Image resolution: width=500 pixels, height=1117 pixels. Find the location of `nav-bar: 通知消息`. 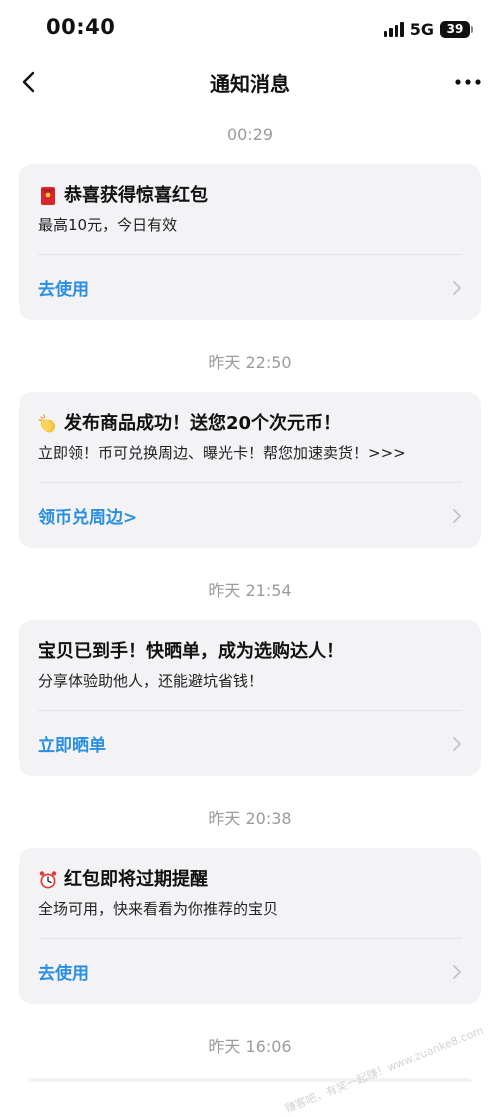

nav-bar: 通知消息 is located at coordinates (250, 82).